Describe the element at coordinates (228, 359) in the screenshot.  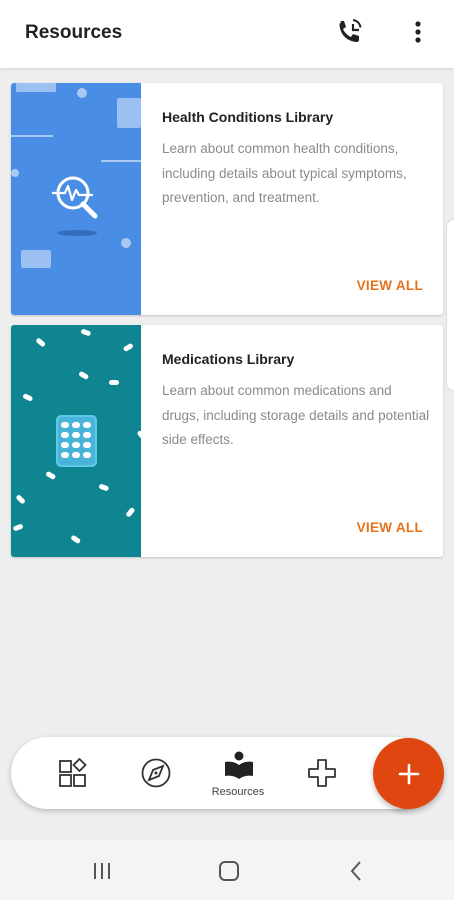
I see `card-title: Medications Library` at that location.